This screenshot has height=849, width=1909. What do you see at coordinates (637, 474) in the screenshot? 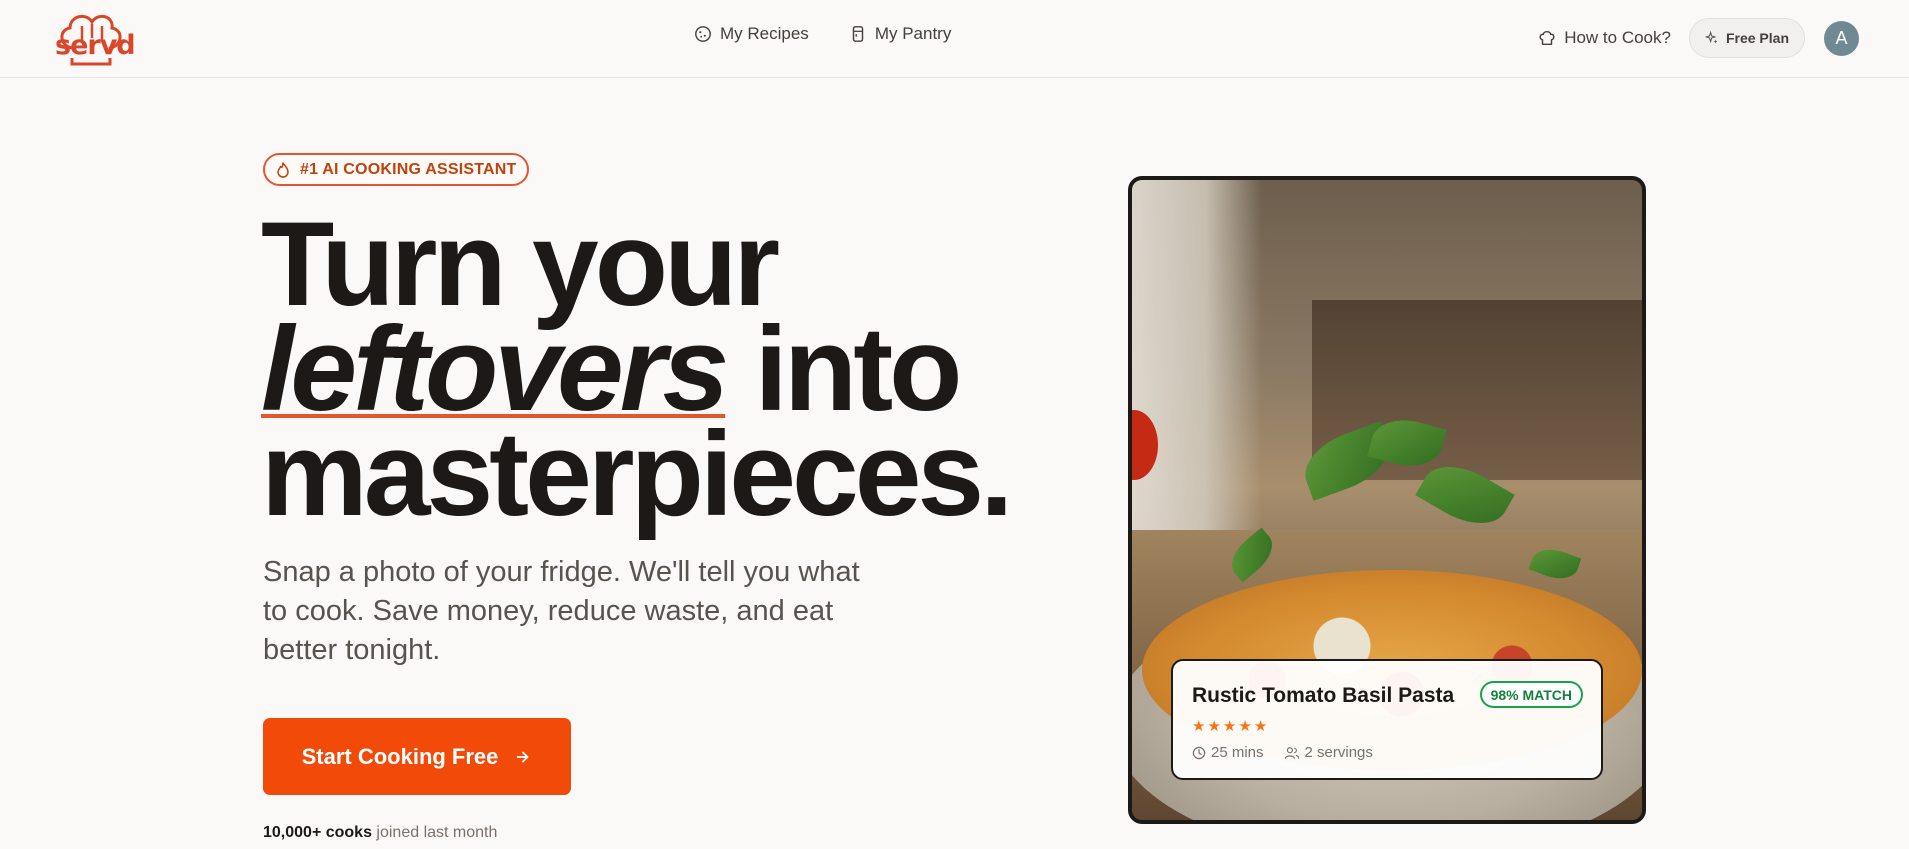
I see `headline-line-3: masterpieces.` at bounding box center [637, 474].